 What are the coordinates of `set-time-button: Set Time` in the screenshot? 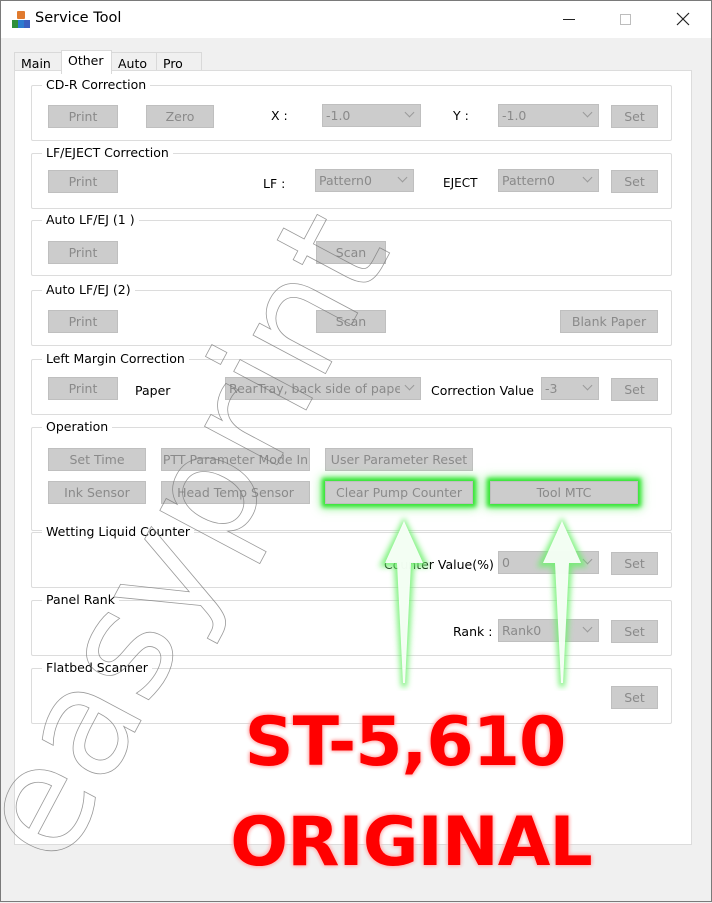 It's located at (97, 459).